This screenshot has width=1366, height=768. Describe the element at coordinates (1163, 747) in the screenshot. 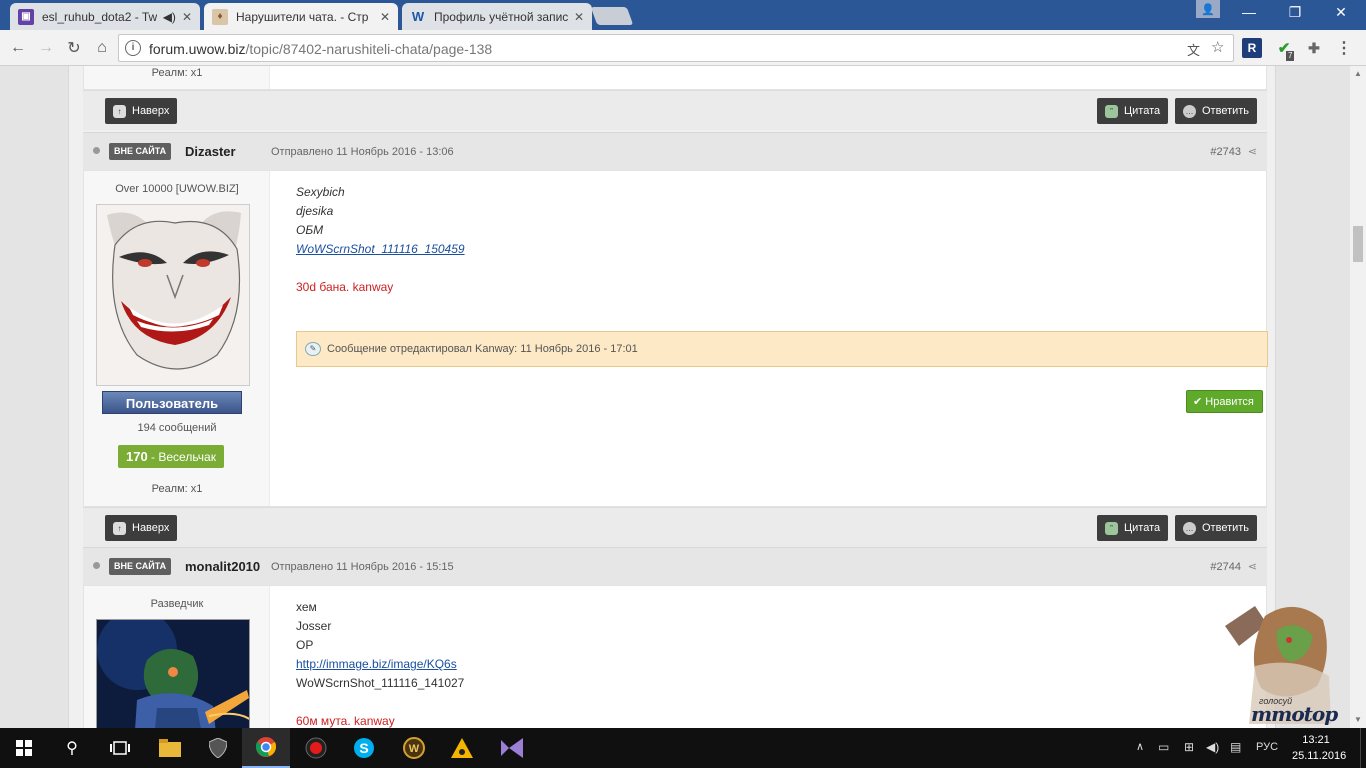

I see `battery-icon: ▭` at that location.